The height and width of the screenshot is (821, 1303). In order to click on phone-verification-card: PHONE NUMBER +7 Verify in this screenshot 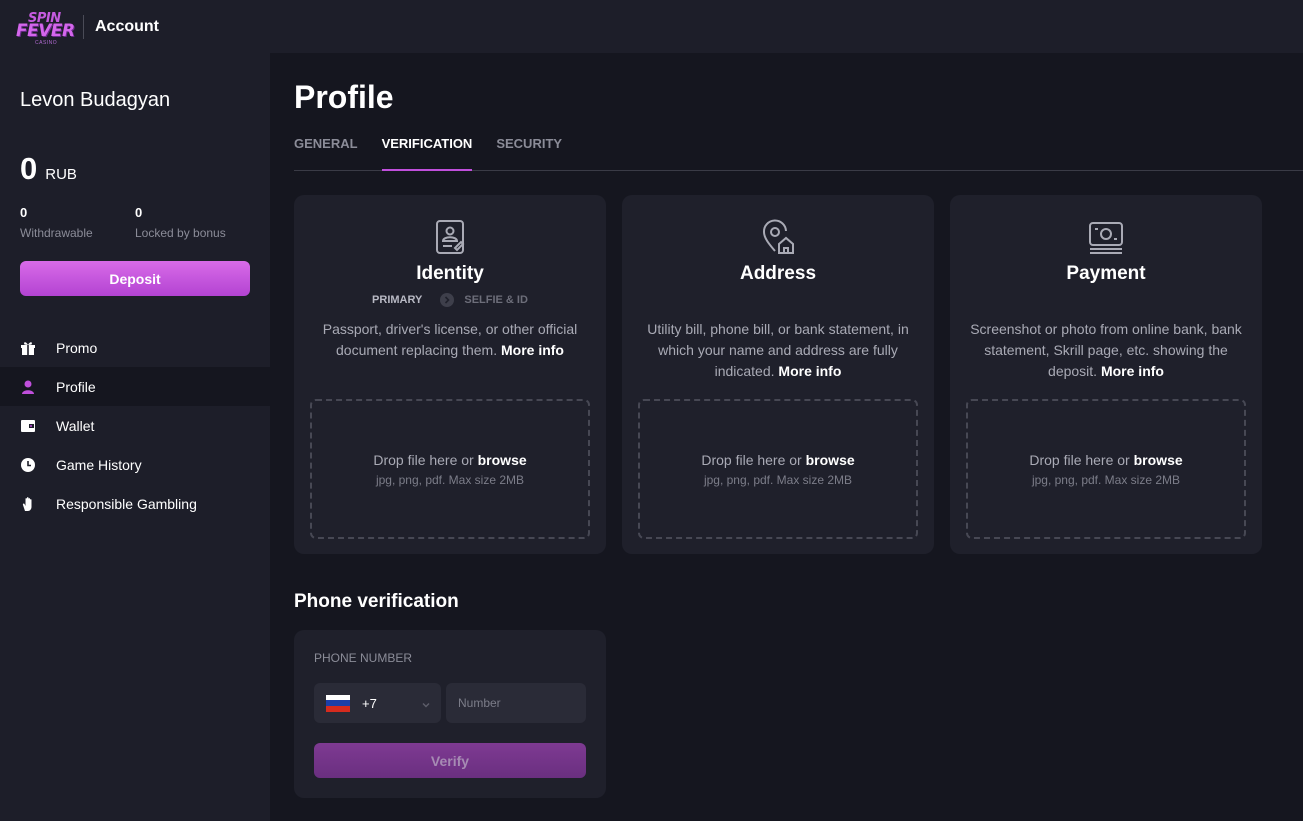, I will do `click(450, 714)`.